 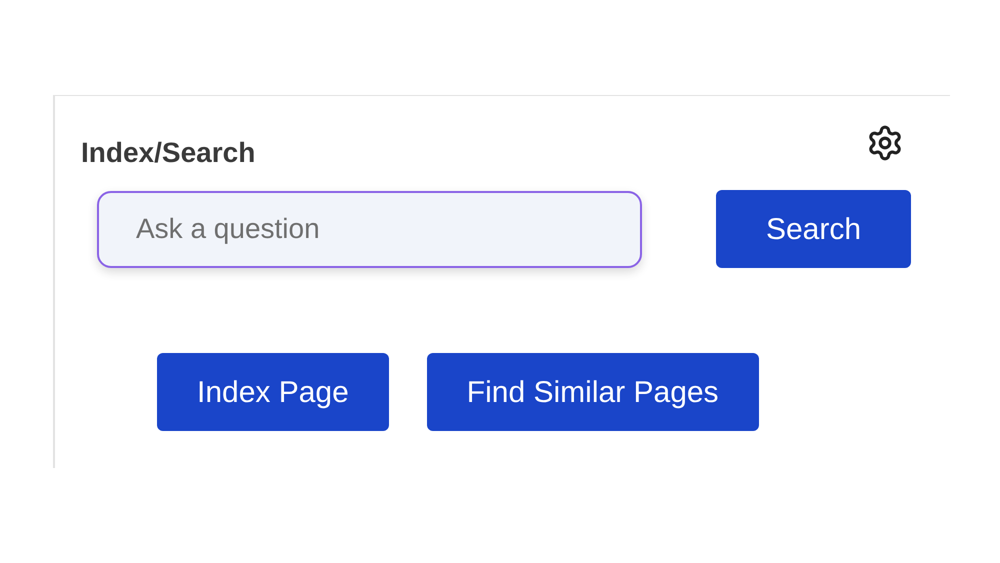 What do you see at coordinates (273, 392) in the screenshot?
I see `action-button: Index Page` at bounding box center [273, 392].